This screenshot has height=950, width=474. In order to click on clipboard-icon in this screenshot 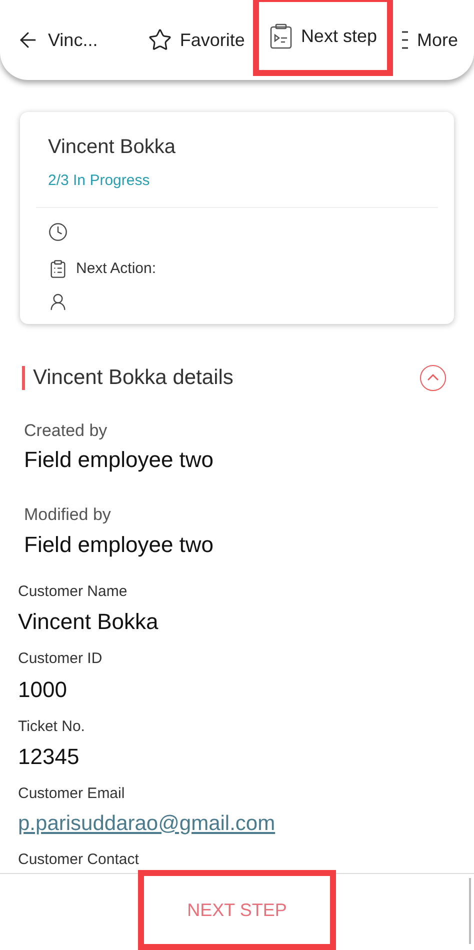, I will do `click(58, 268)`.